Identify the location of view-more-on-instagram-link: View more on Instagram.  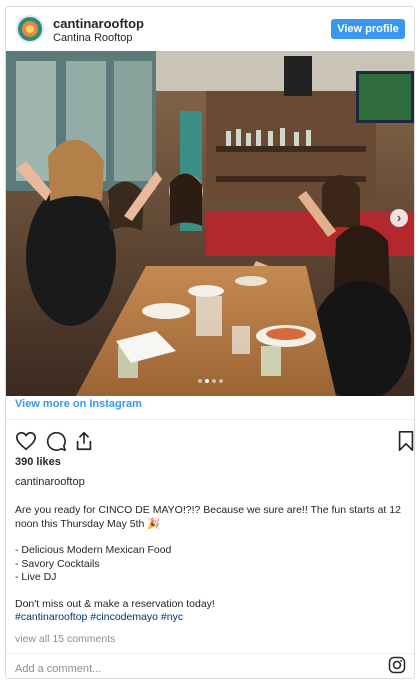
(78, 404).